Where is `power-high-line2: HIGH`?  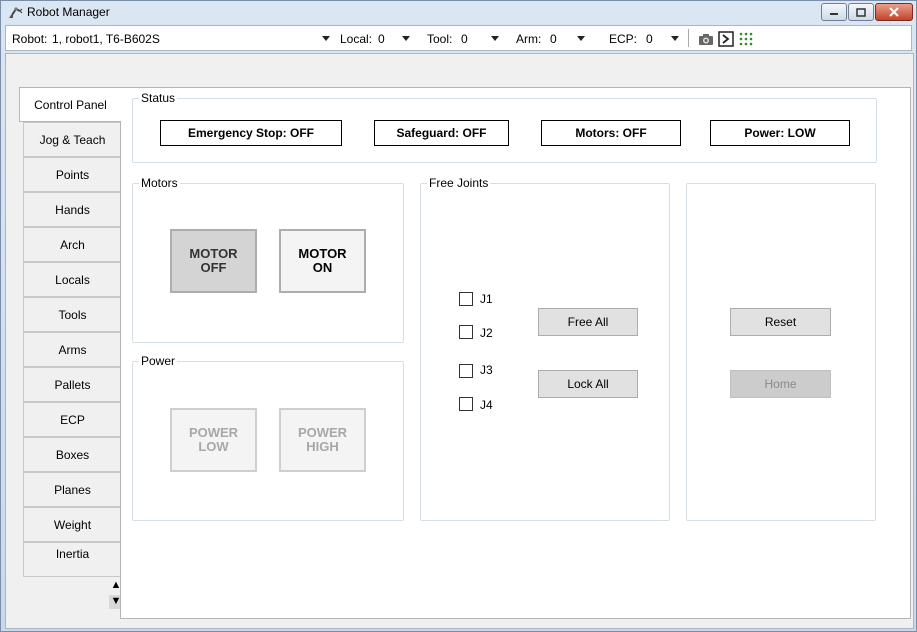
power-high-line2: HIGH is located at coordinates (322, 446).